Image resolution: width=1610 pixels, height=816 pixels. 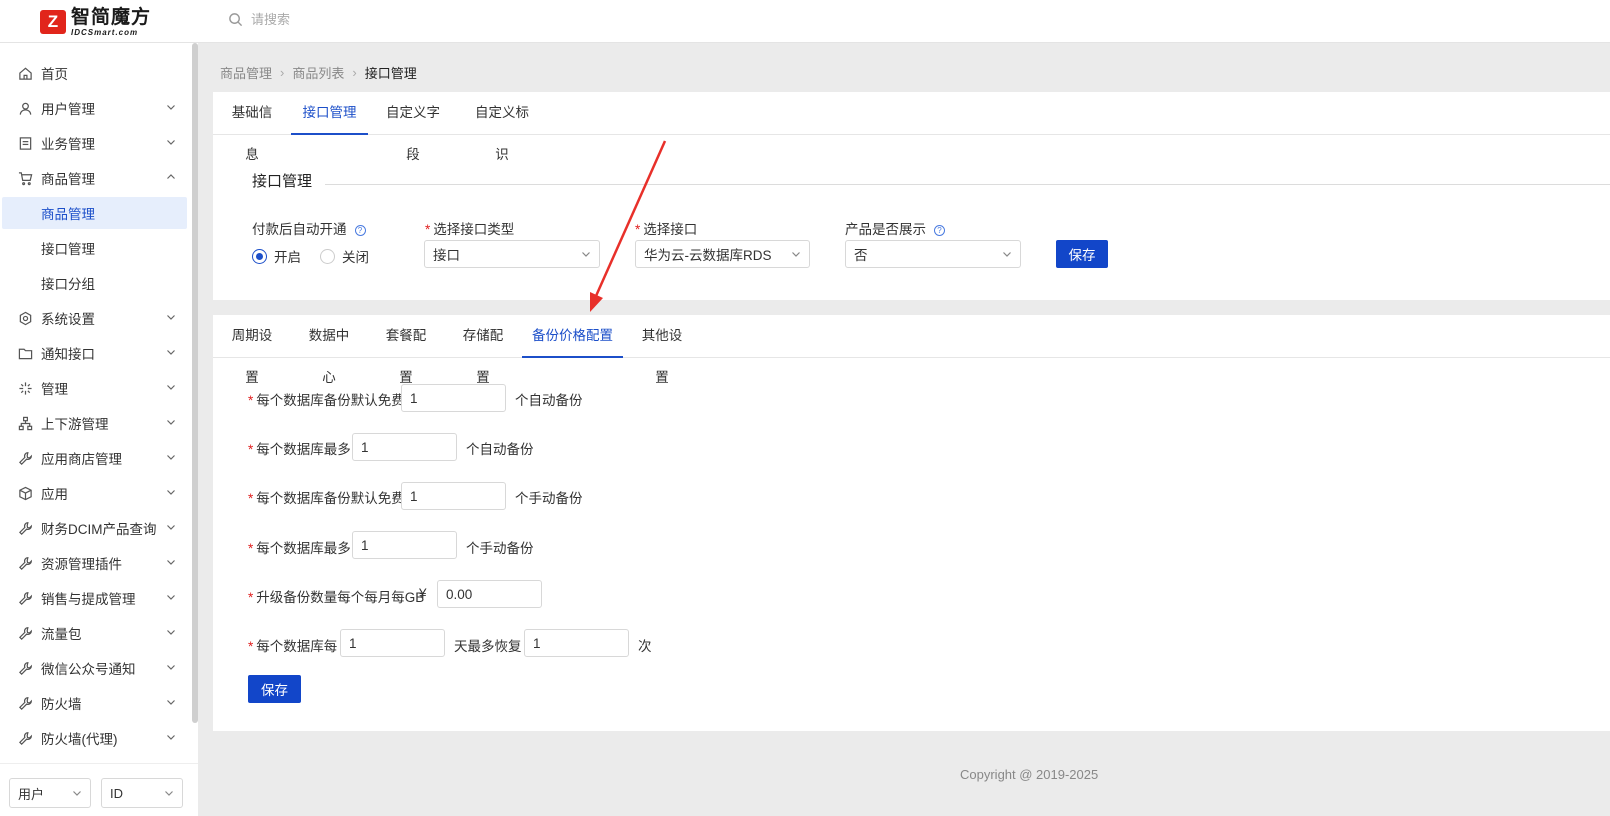 I want to click on tab-interface-manage: 接口管理, so click(x=329, y=113).